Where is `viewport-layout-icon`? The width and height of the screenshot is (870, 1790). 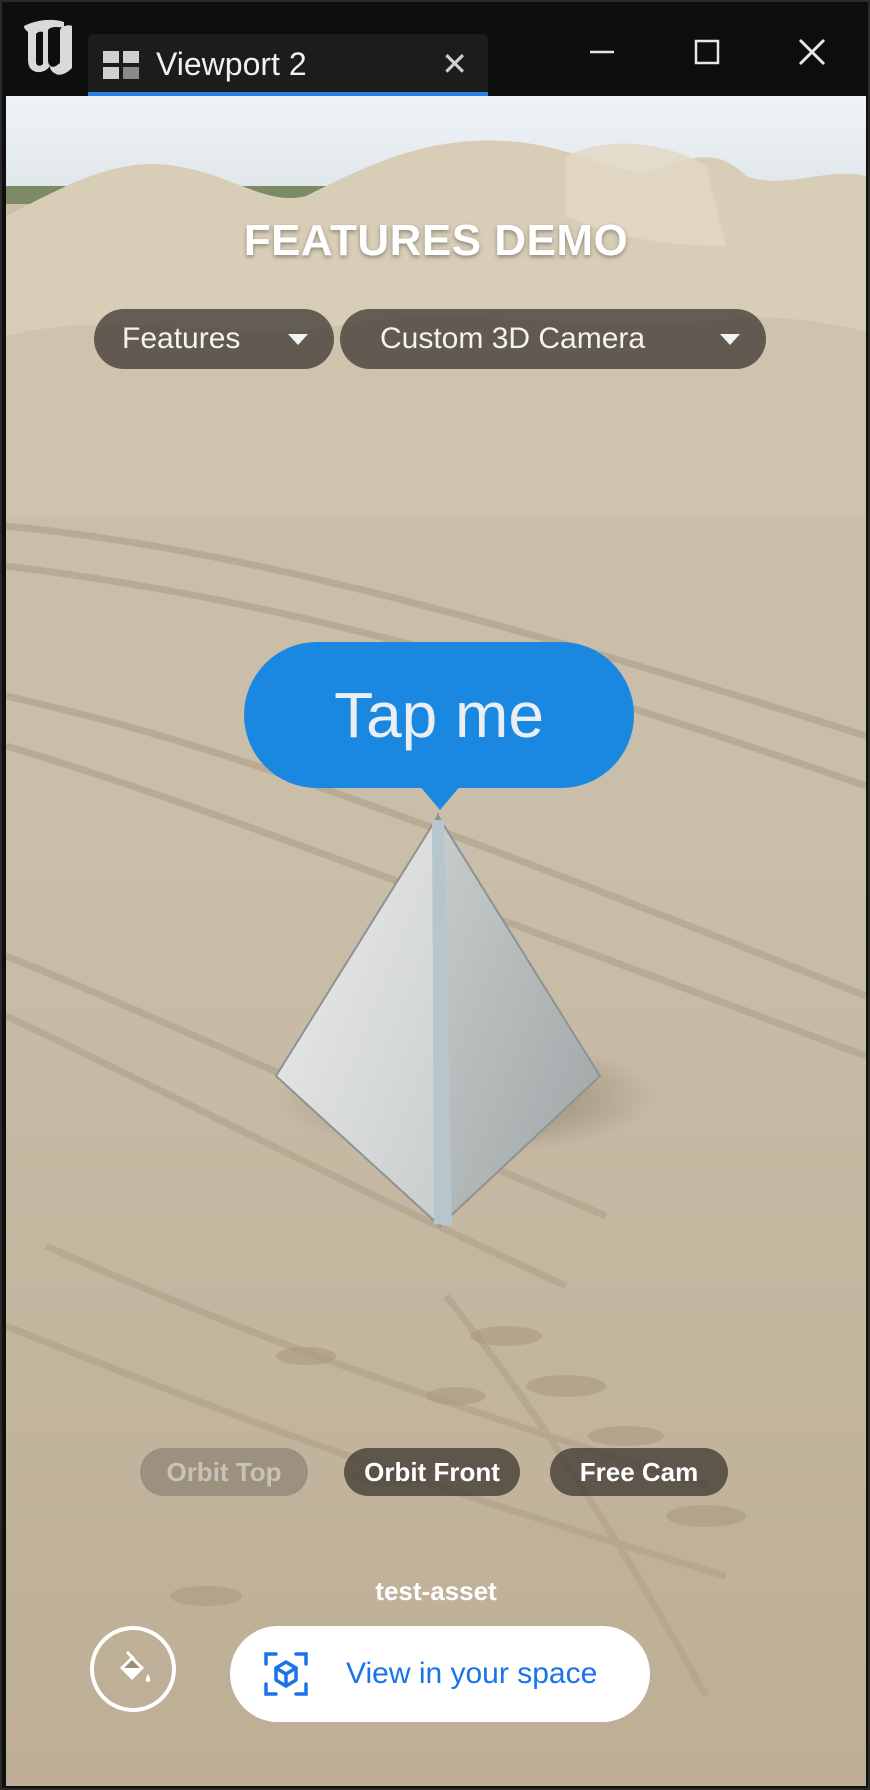 viewport-layout-icon is located at coordinates (121, 65).